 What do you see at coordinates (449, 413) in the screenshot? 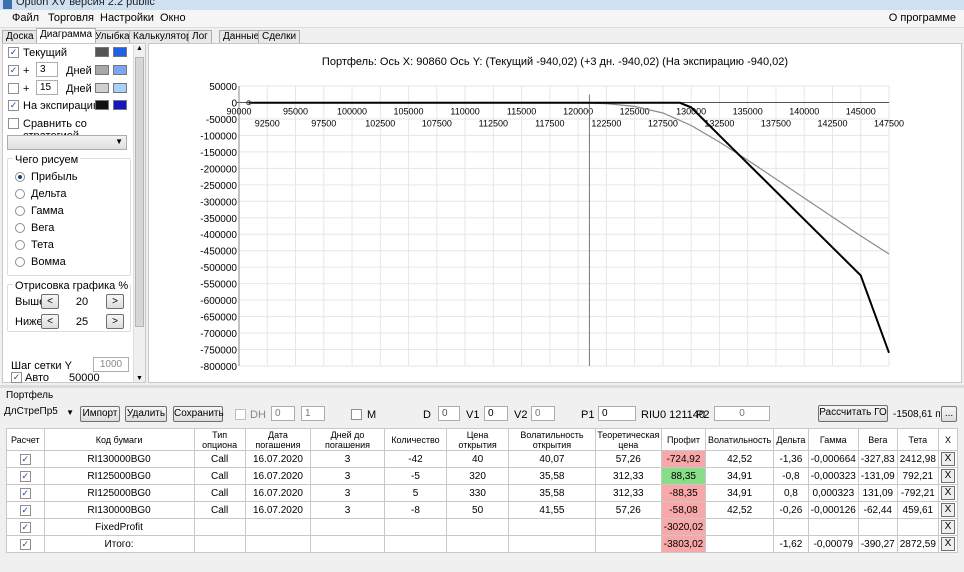
I see `d-input: 0` at bounding box center [449, 413].